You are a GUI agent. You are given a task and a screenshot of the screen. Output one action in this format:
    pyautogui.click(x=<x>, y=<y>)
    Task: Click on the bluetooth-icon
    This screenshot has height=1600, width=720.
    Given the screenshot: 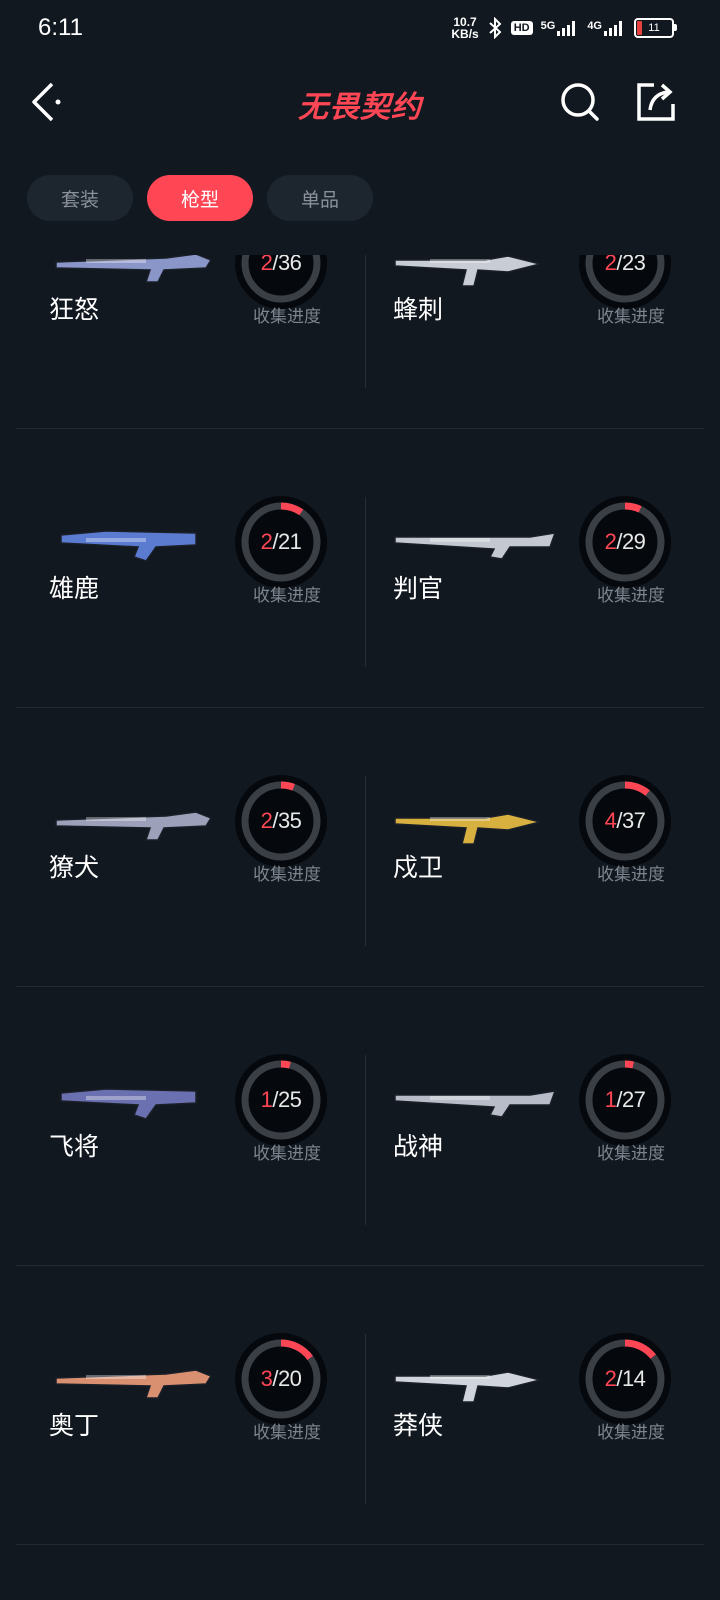 What is the action you would take?
    pyautogui.click(x=495, y=28)
    